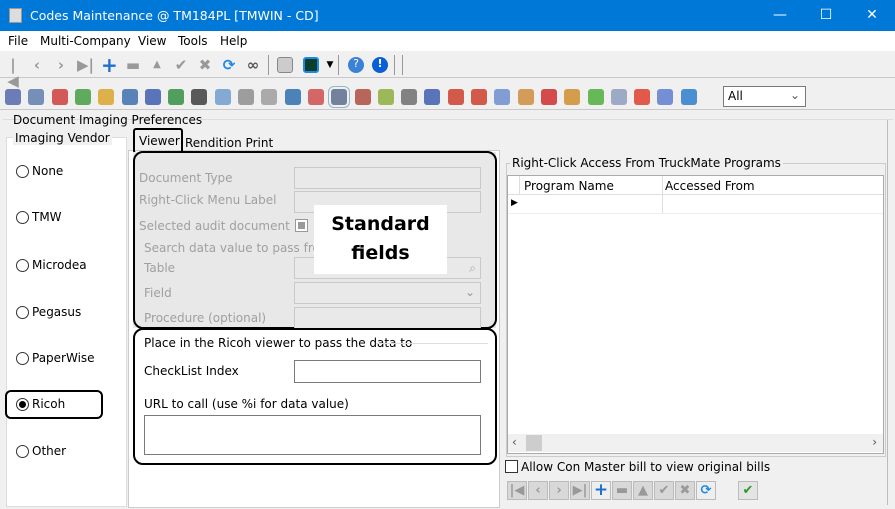 This screenshot has width=895, height=509. What do you see at coordinates (229, 65) in the screenshot?
I see `refresh-icon: ⟳` at bounding box center [229, 65].